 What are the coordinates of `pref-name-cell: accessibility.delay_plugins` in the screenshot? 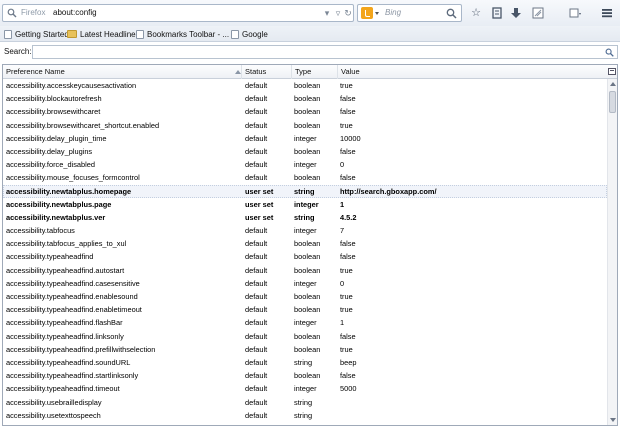 It's located at (49, 151).